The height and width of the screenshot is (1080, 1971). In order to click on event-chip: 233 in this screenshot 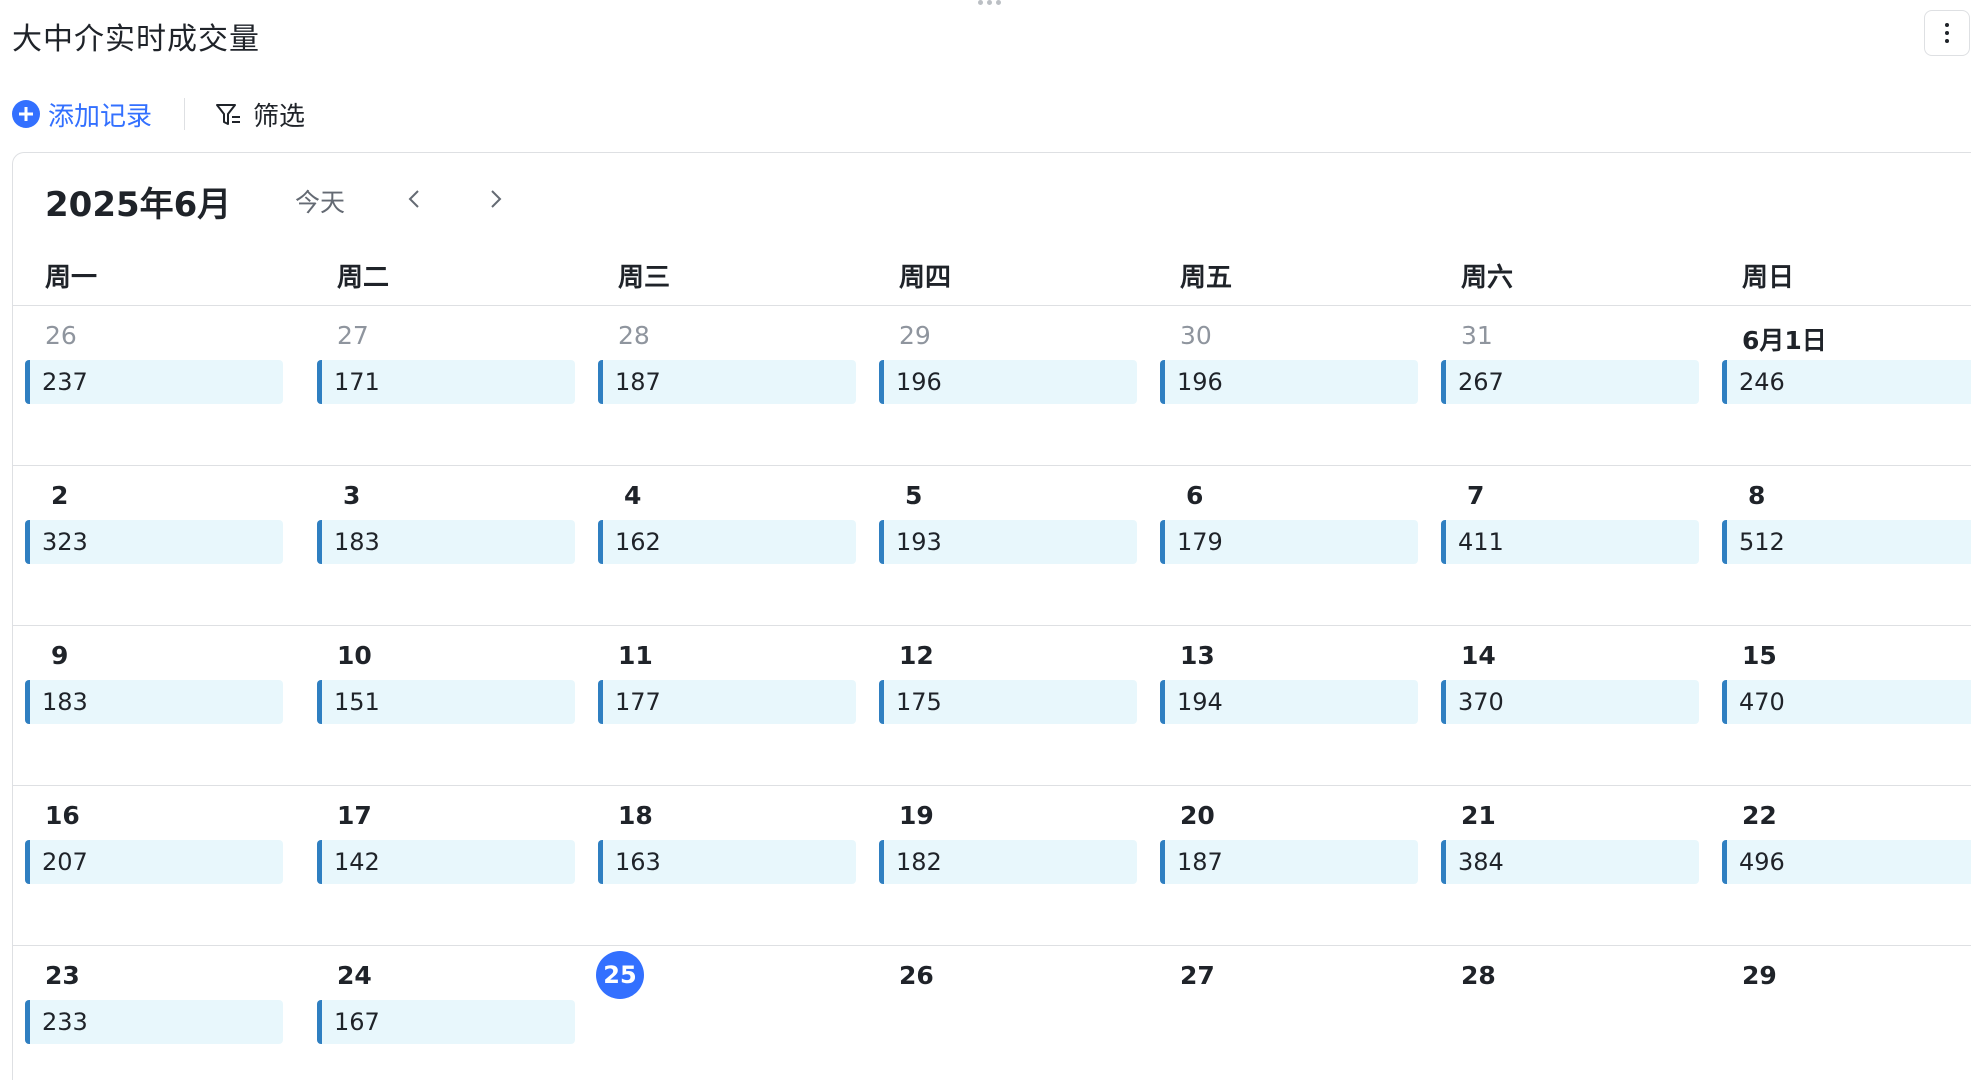, I will do `click(154, 1022)`.